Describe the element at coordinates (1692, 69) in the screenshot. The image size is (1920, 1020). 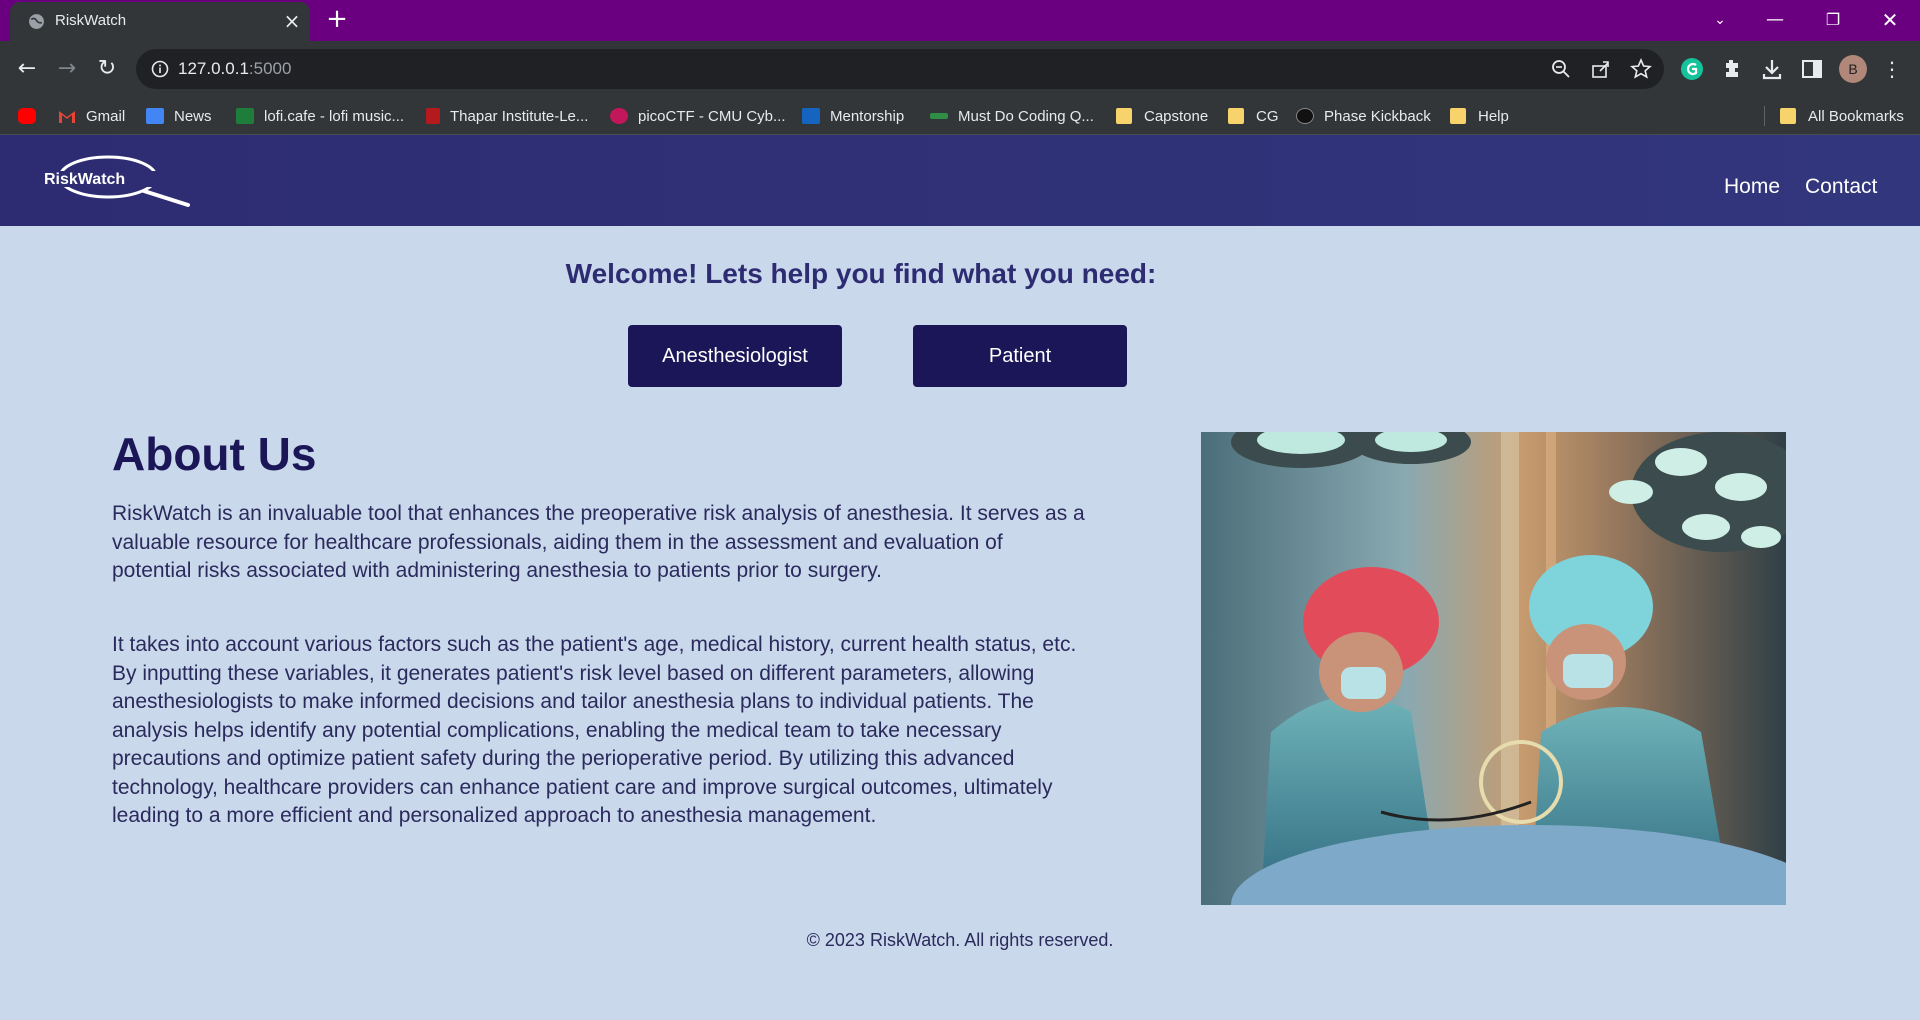
I see `grammarly-icon` at that location.